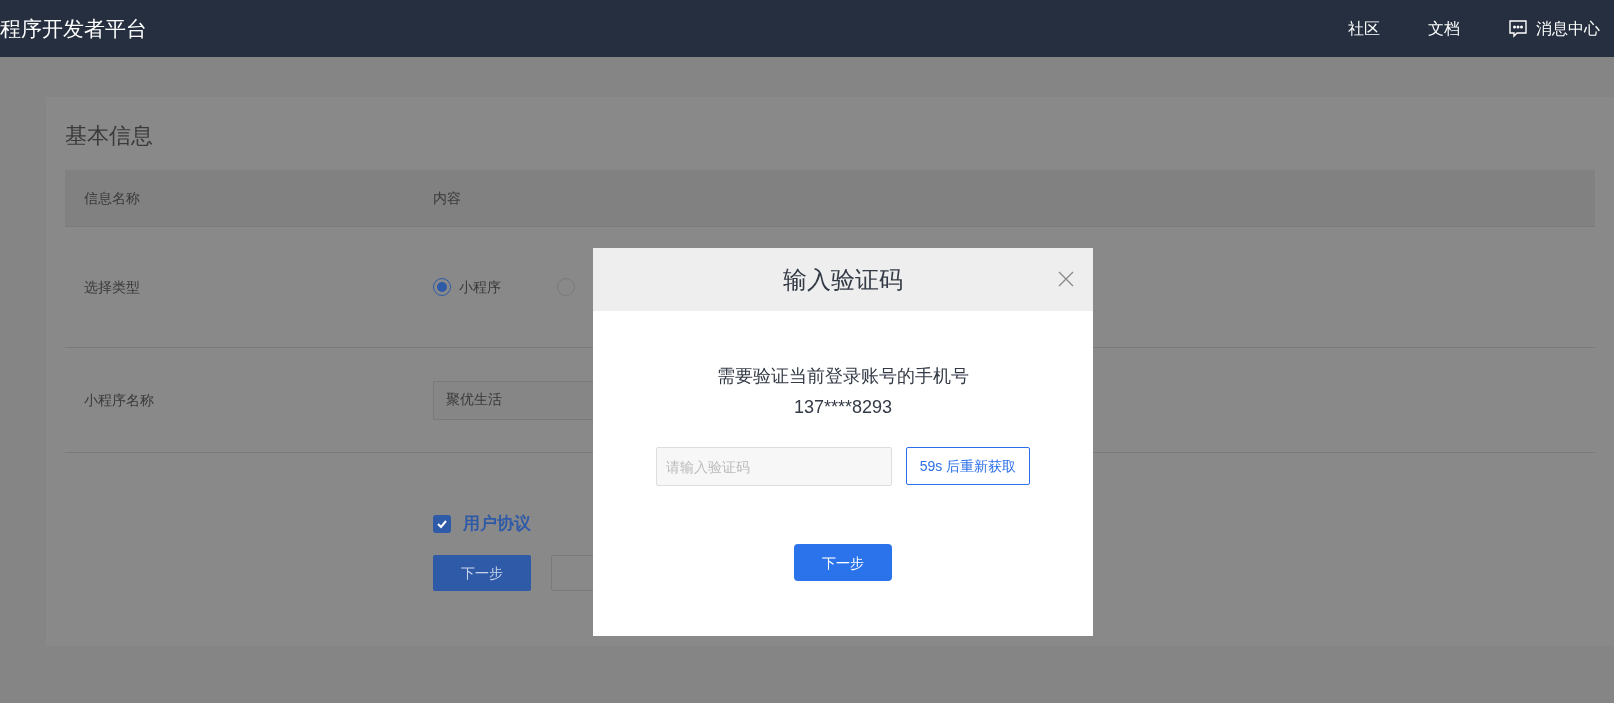 This screenshot has height=703, width=1614. What do you see at coordinates (843, 407) in the screenshot?
I see `phone-number: 137****8293` at bounding box center [843, 407].